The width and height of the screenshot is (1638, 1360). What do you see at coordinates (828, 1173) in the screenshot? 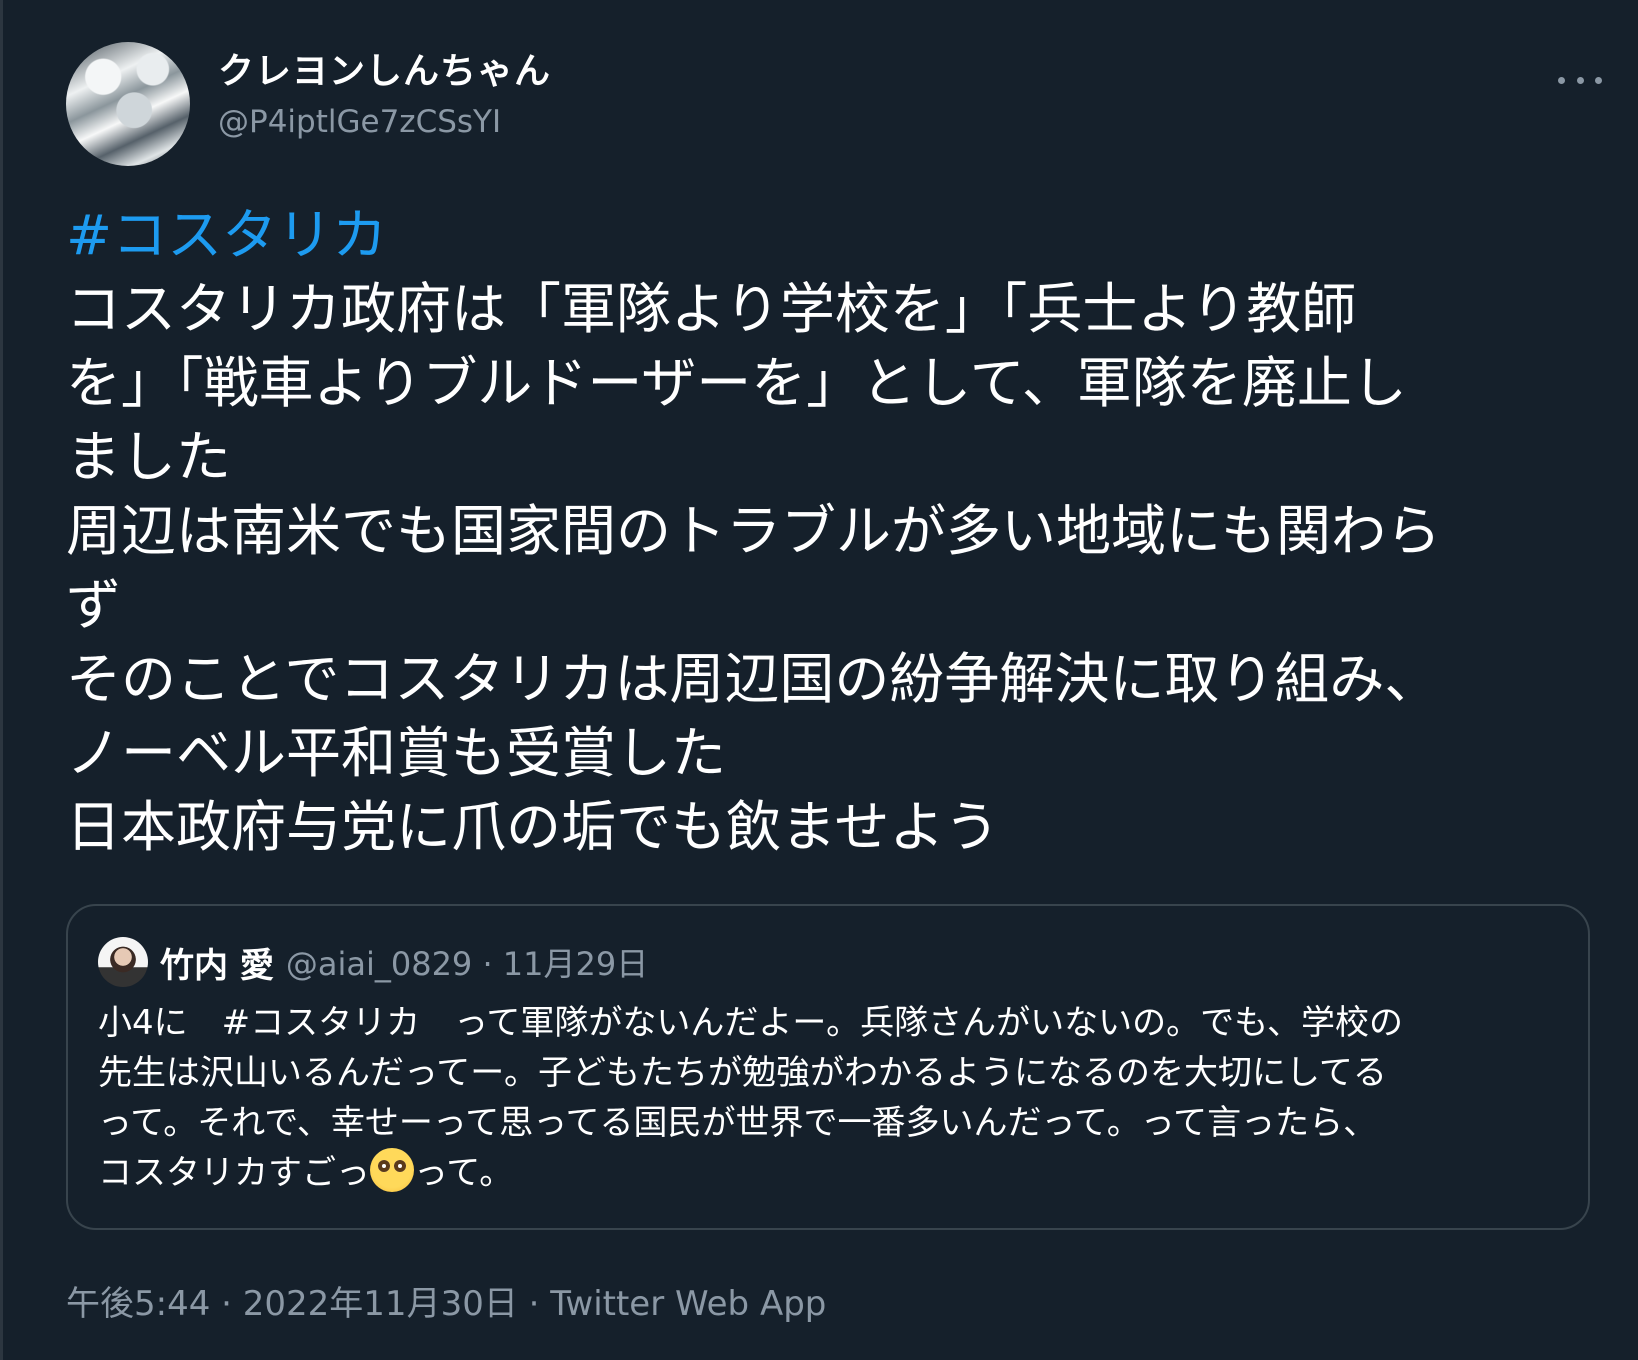
I see `quoted-line-last: コスタリカすごっ って。` at bounding box center [828, 1173].